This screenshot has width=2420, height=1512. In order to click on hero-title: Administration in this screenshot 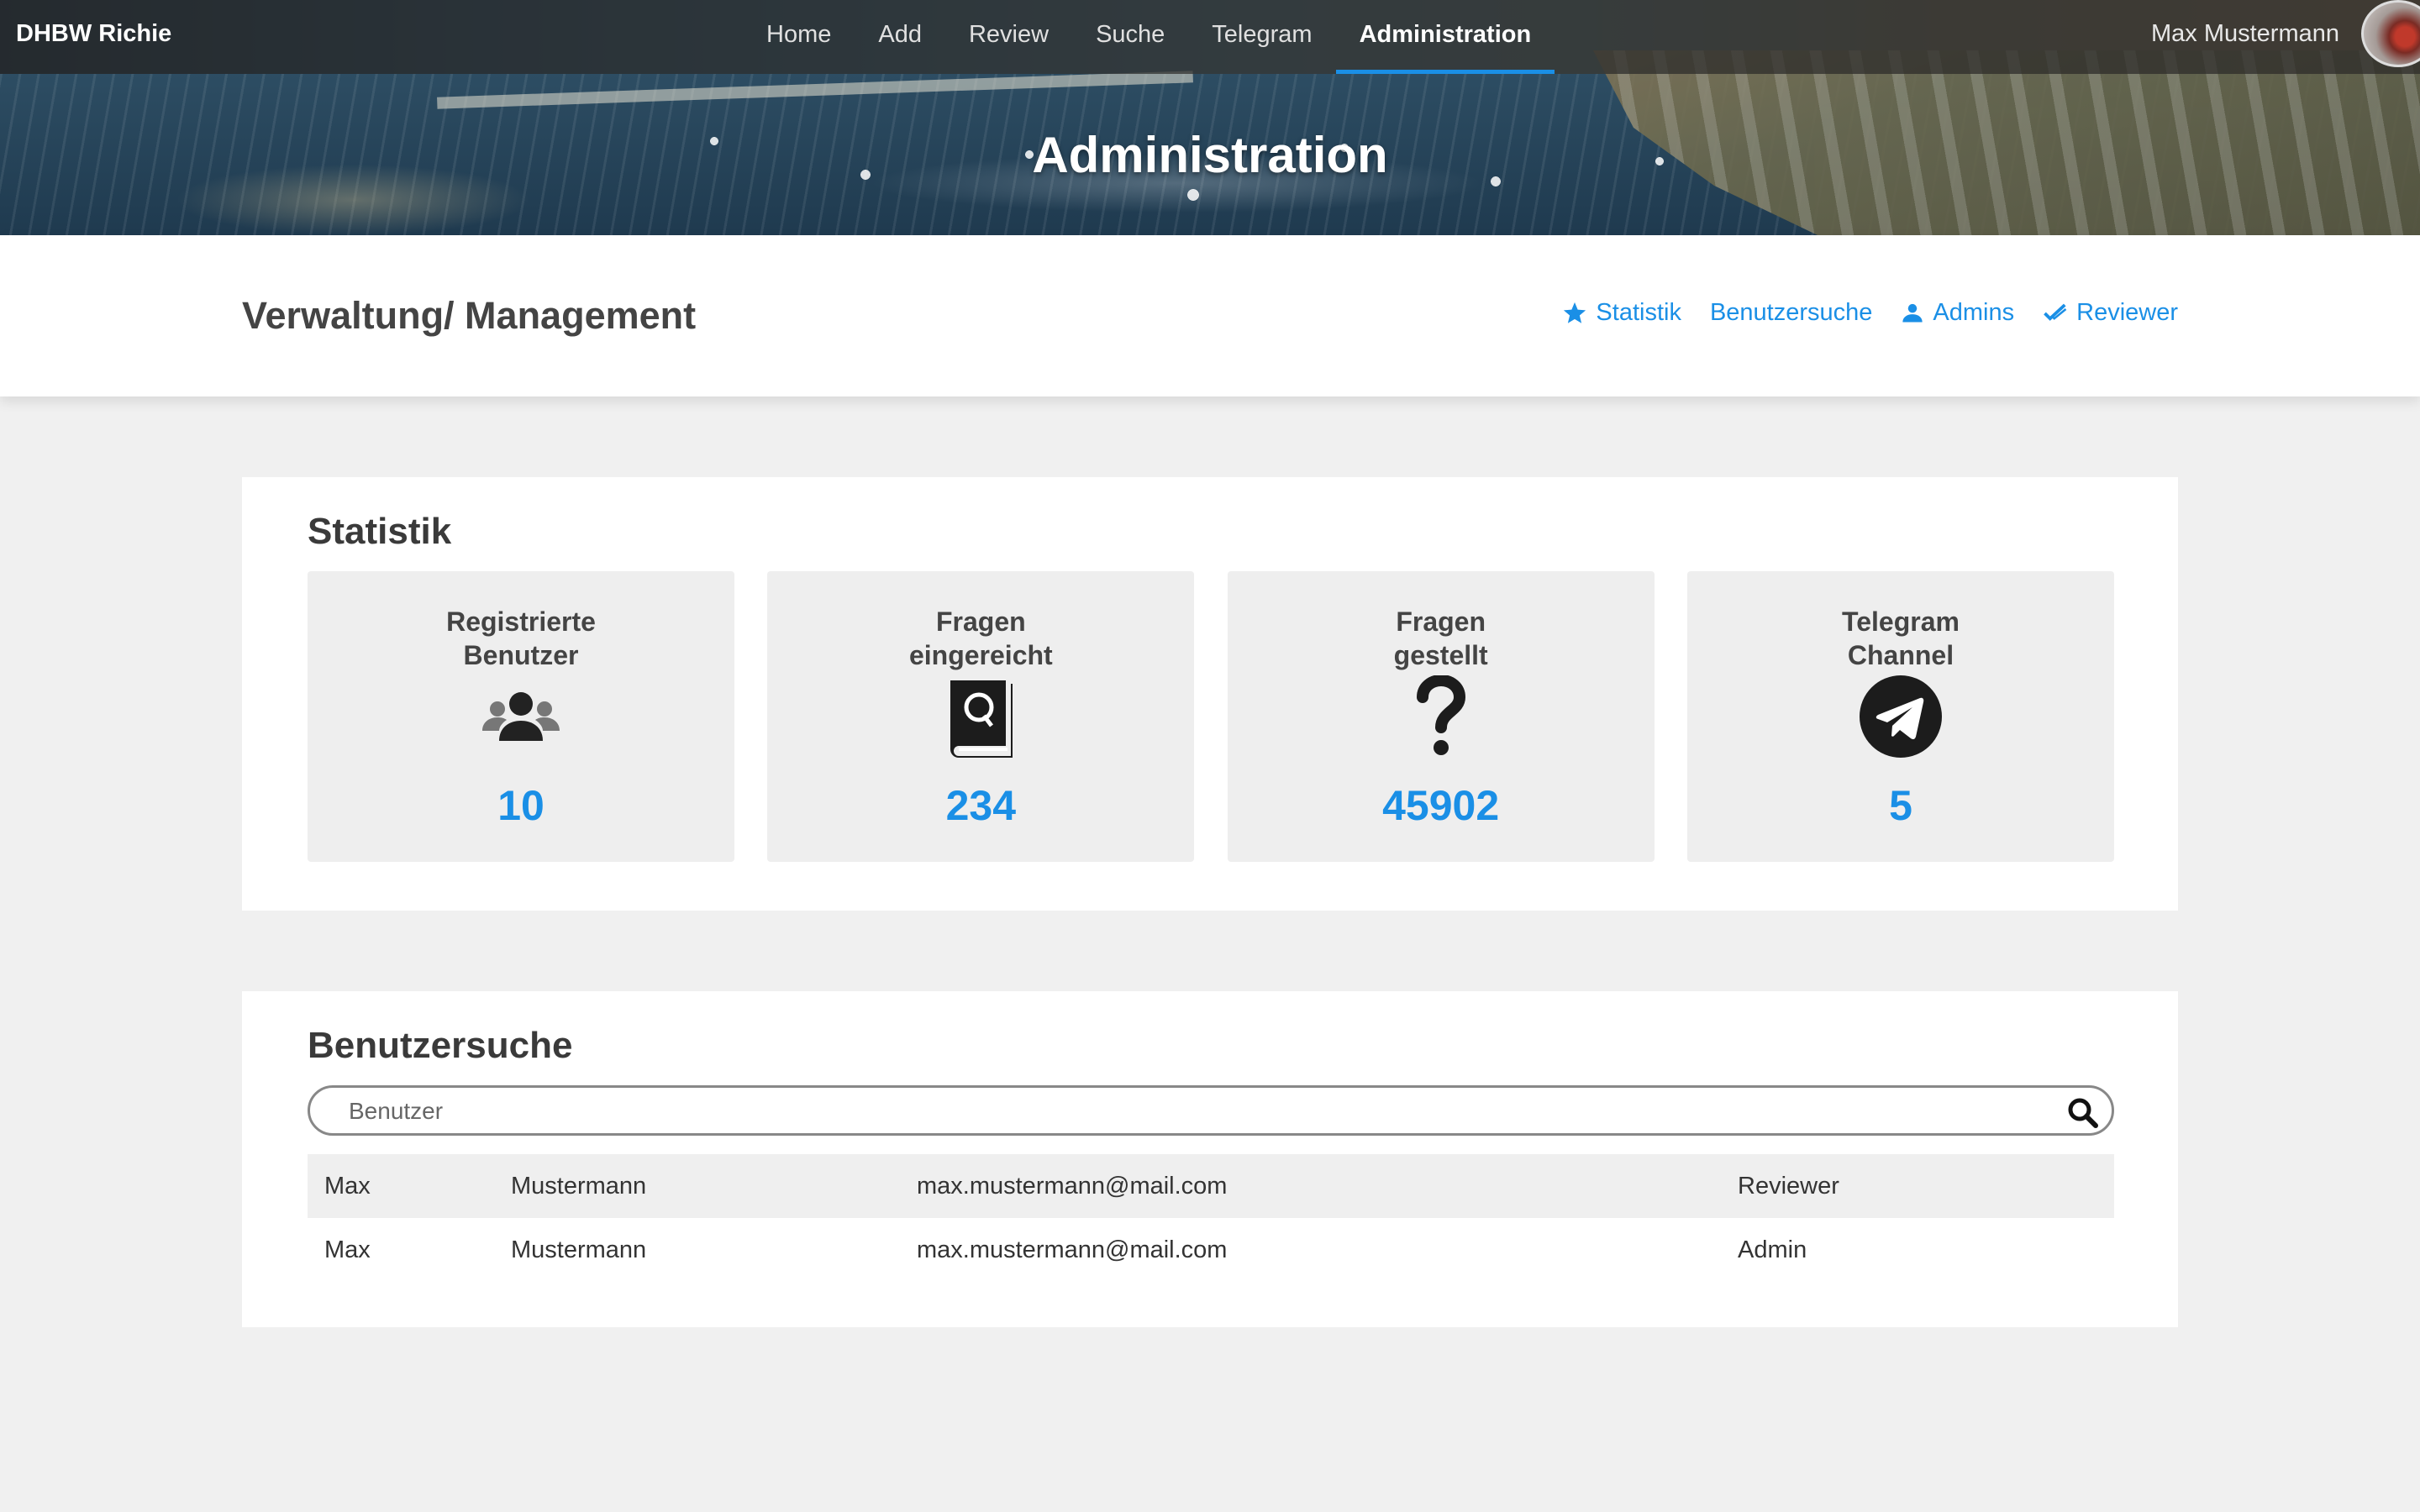, I will do `click(1210, 155)`.